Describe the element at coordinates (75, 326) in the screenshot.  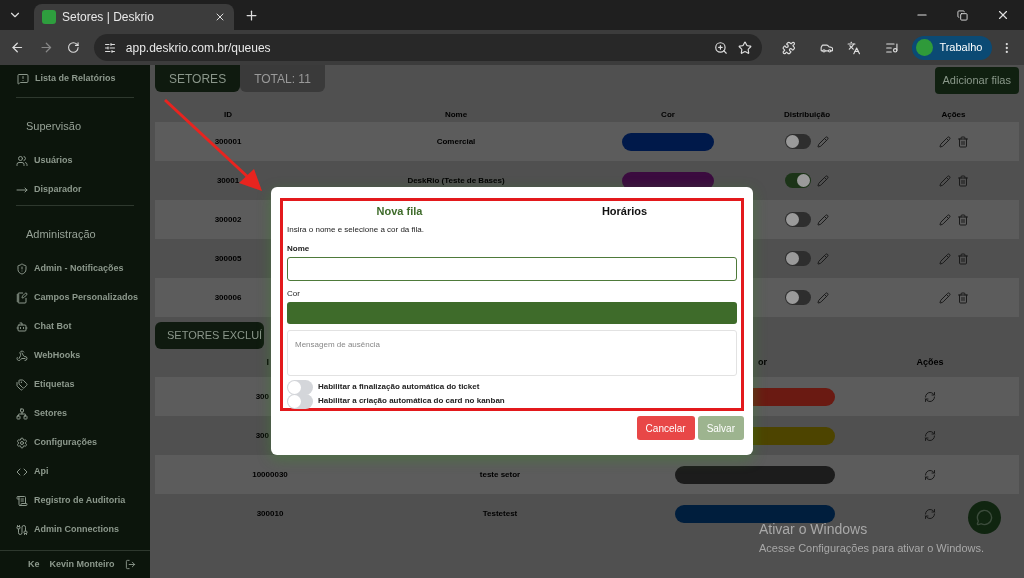
I see `sidebar-item: Chat Bot` at that location.